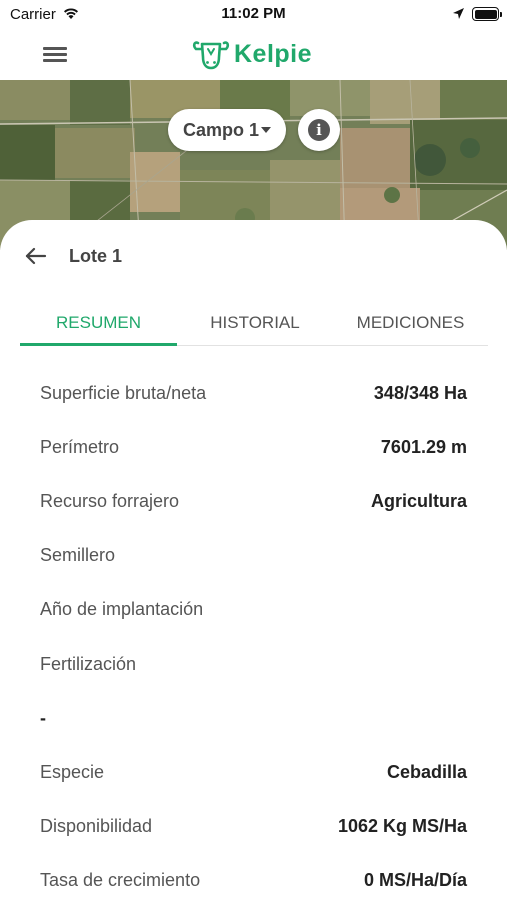 This screenshot has width=507, height=900. I want to click on nav-bar: Kelpie, so click(253, 55).